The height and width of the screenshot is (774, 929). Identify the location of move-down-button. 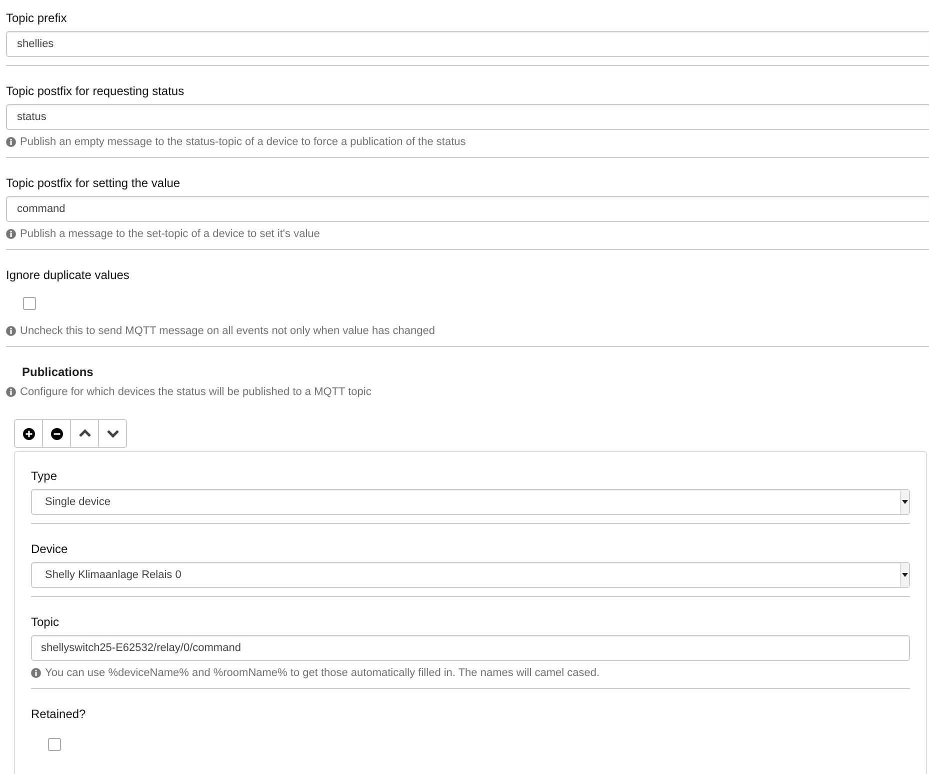
(112, 433).